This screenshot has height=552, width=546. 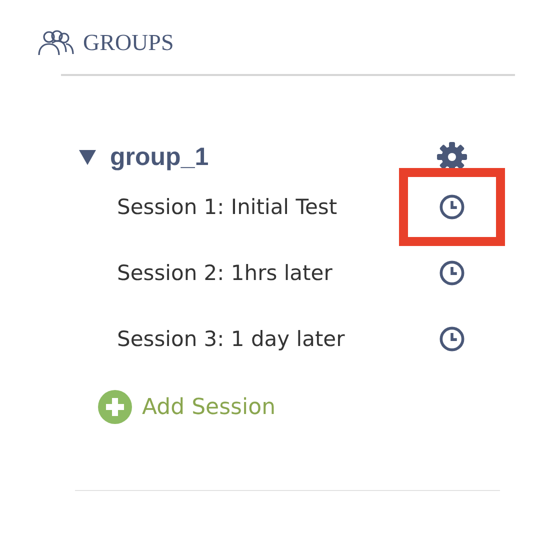 What do you see at coordinates (56, 43) in the screenshot?
I see `people-icon` at bounding box center [56, 43].